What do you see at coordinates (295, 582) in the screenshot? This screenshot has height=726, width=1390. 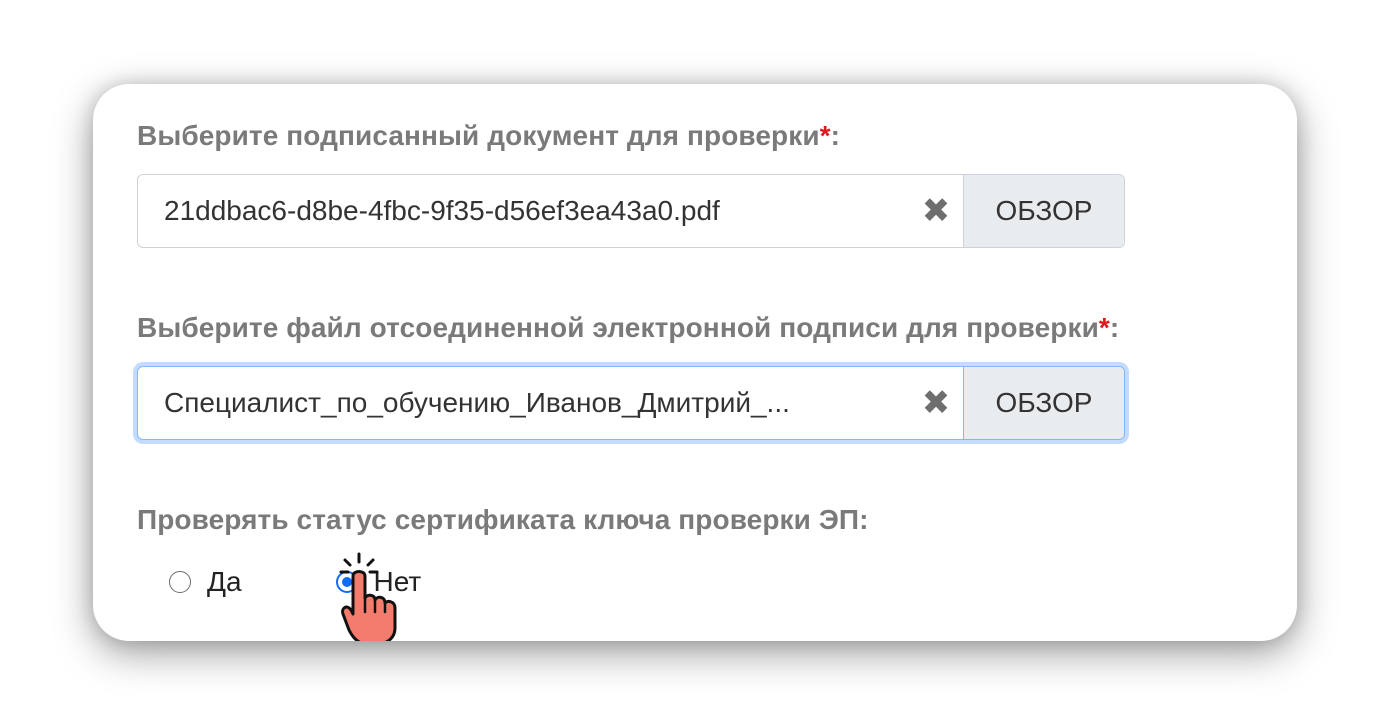 I see `status-check-radio-group: Да Нет` at bounding box center [295, 582].